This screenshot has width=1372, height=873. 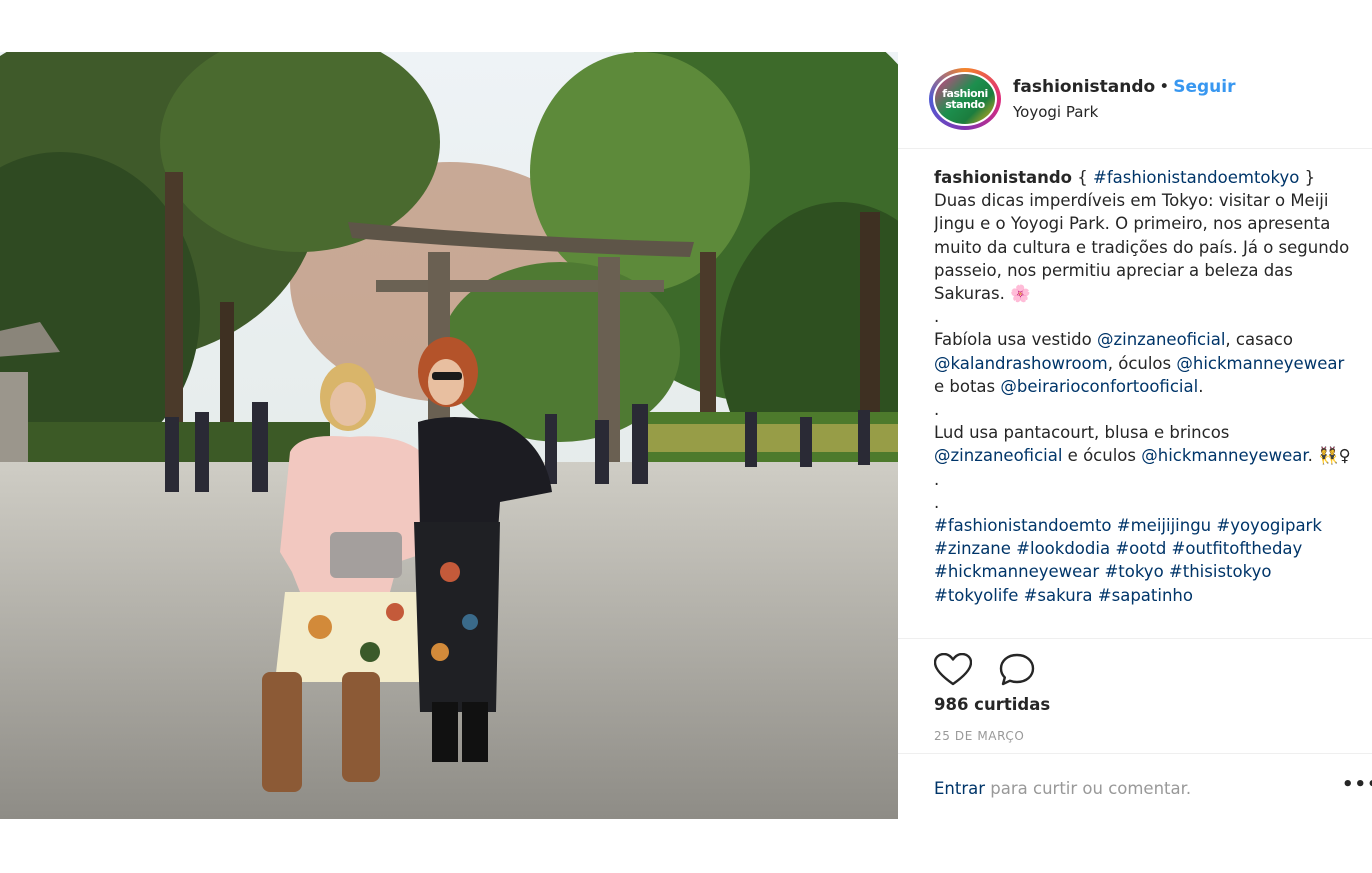 I want to click on post-location: Yoyogi Park, so click(x=1055, y=112).